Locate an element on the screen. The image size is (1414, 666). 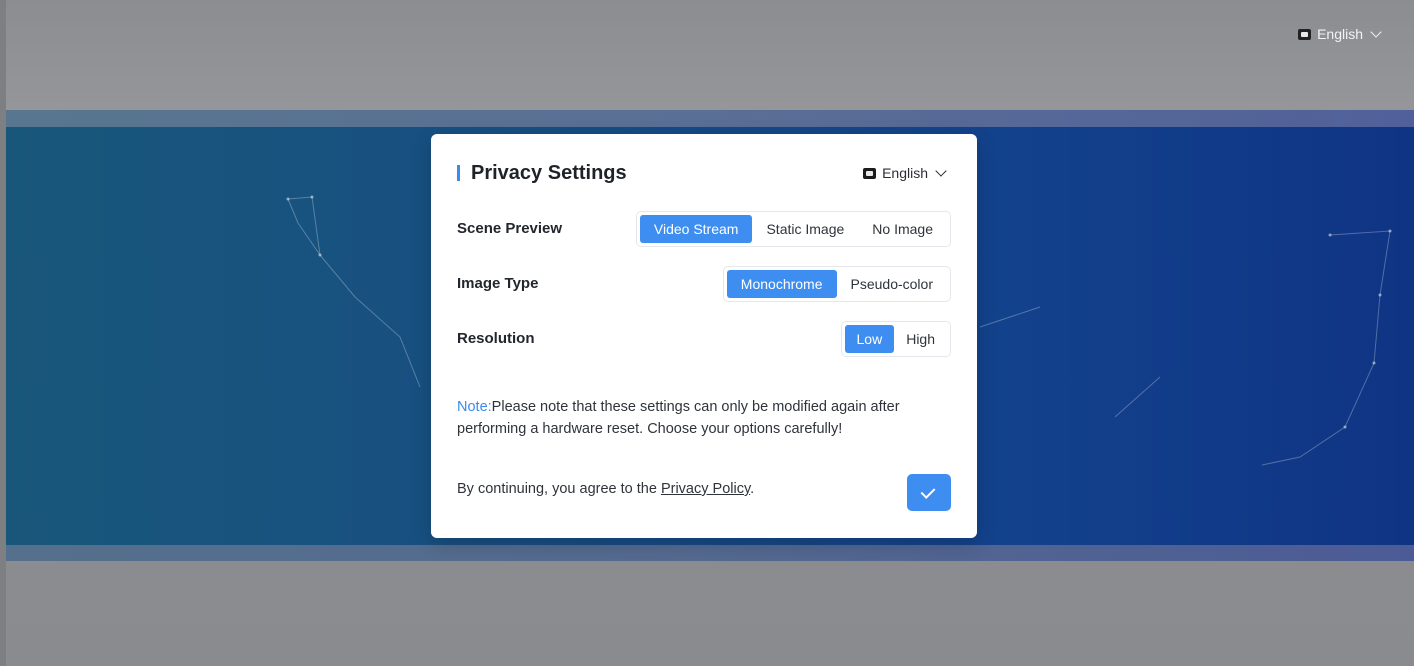
image-type-row: Image Type Monochrome Pseudo-color is located at coordinates (704, 284).